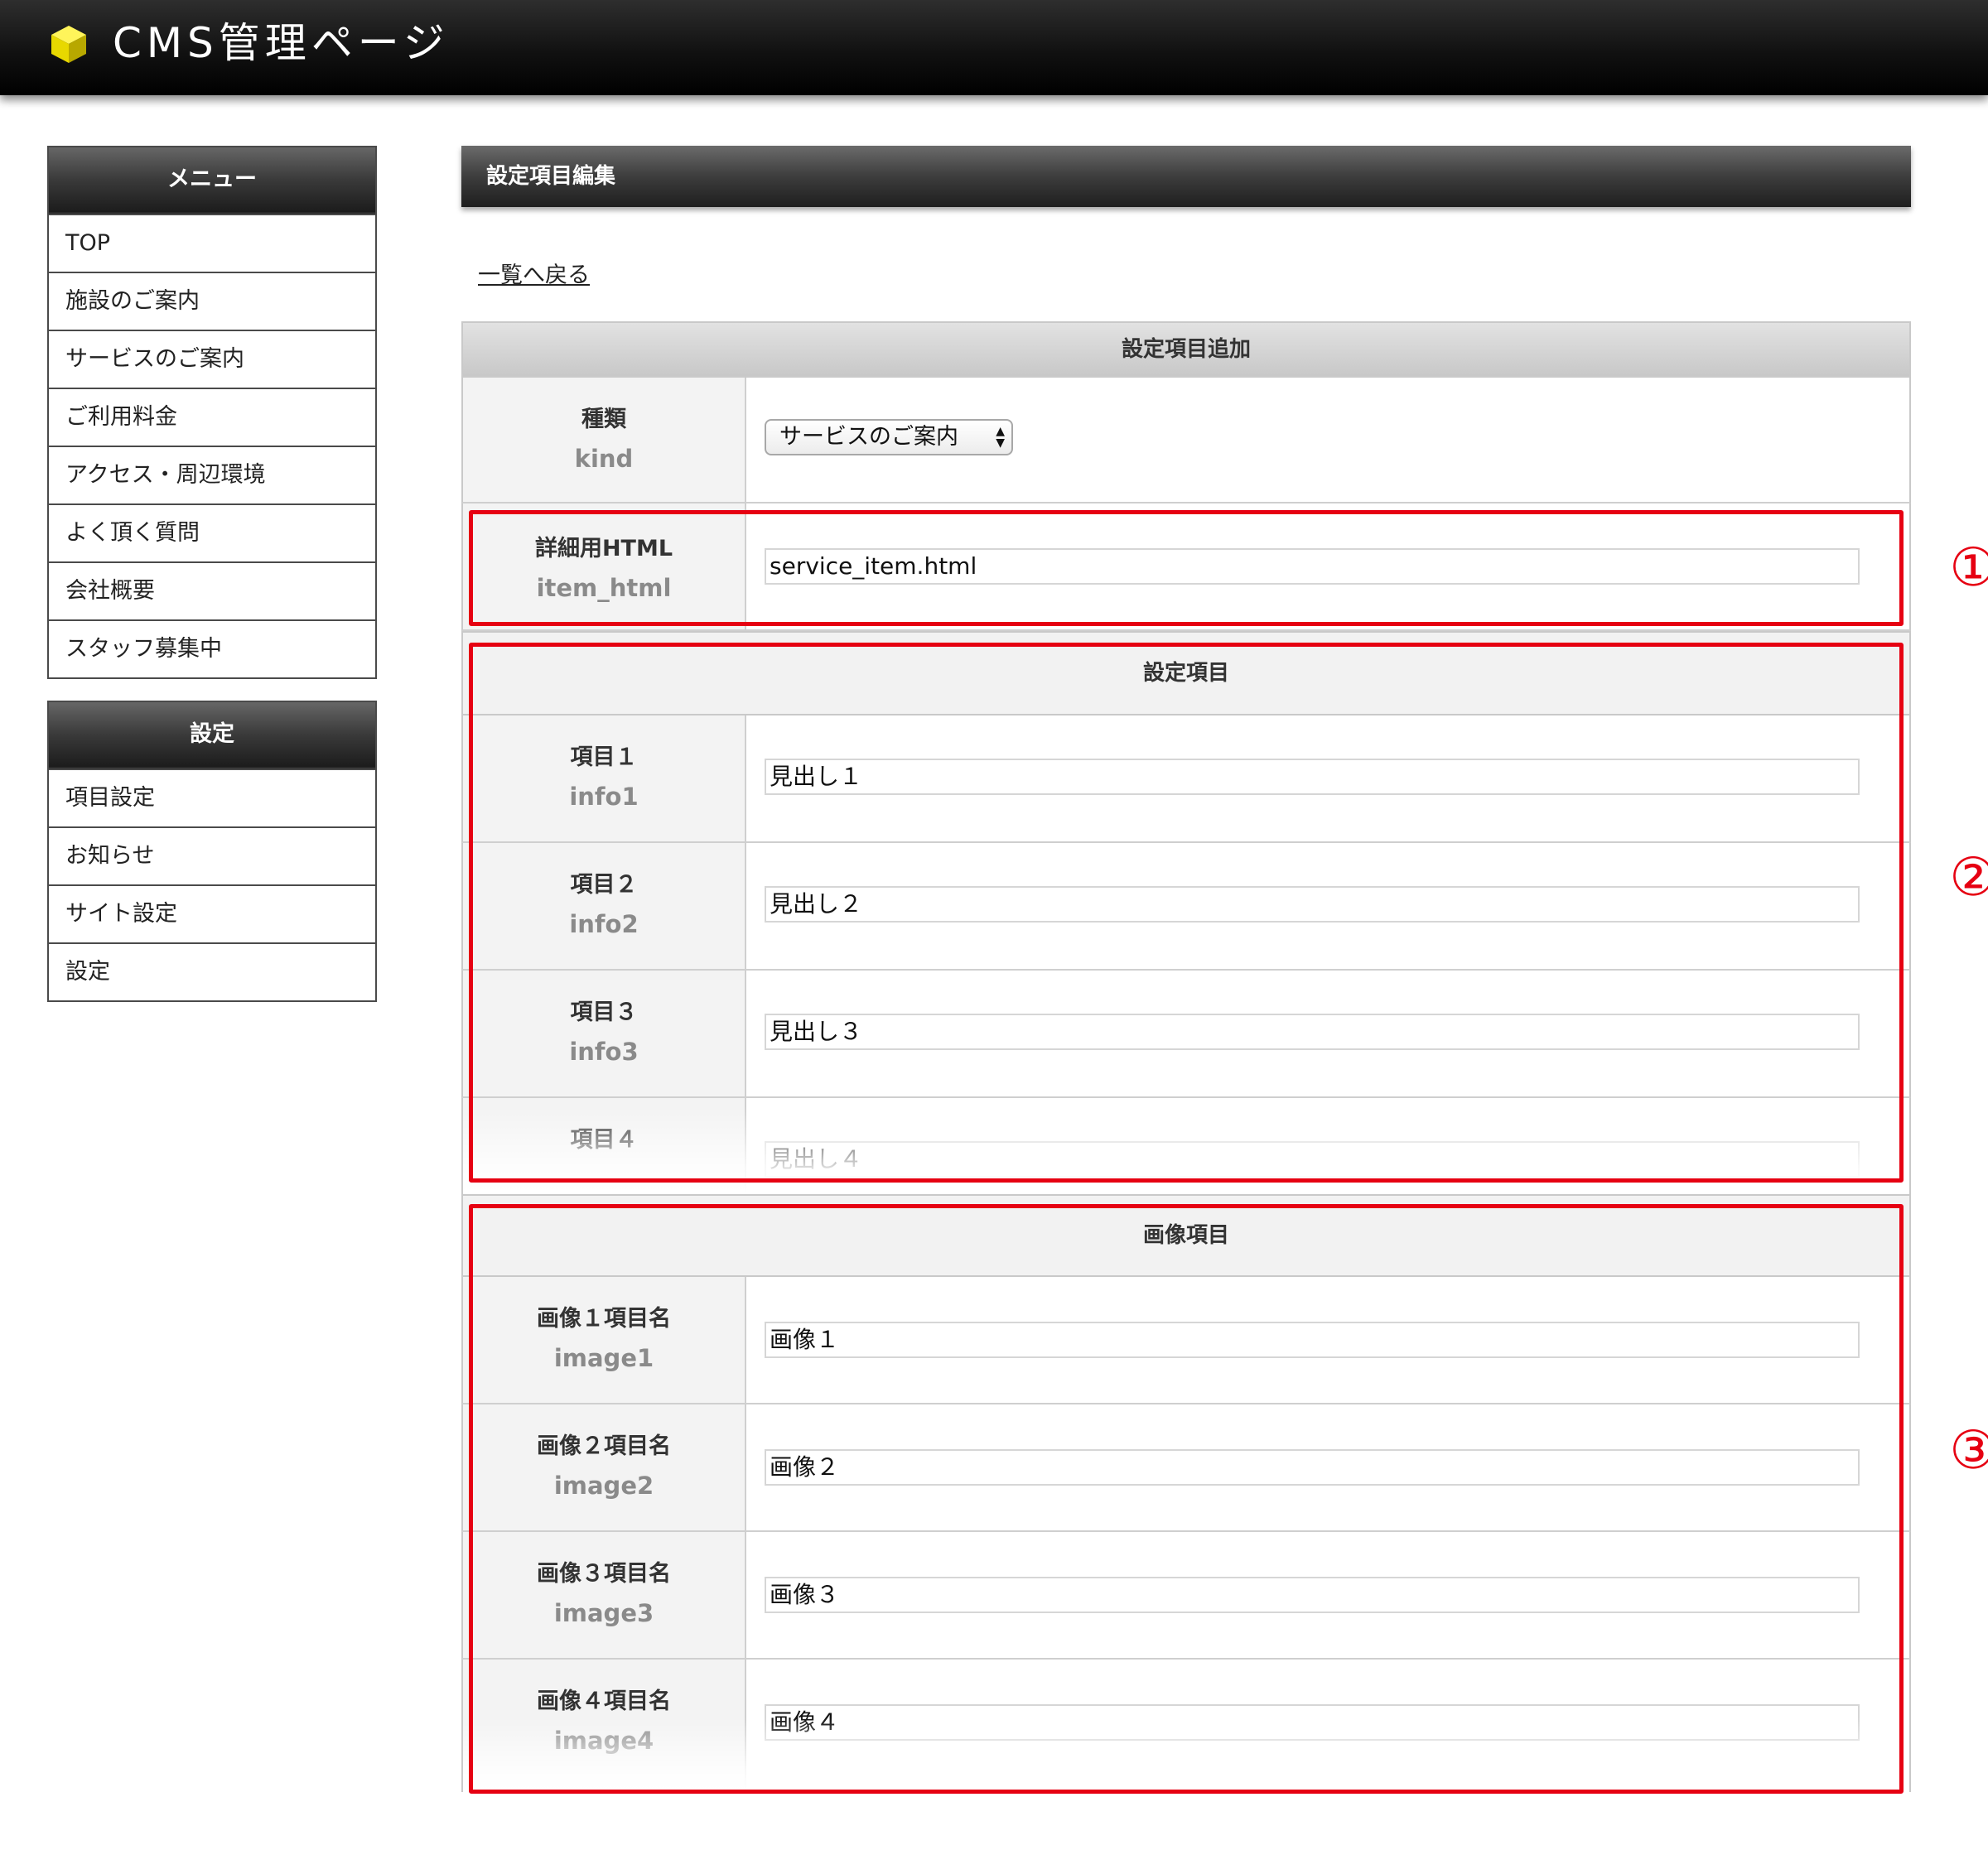 The image size is (1988, 1850). What do you see at coordinates (212, 475) in the screenshot?
I see `sidebar-item-access: アクセス・周辺環境` at bounding box center [212, 475].